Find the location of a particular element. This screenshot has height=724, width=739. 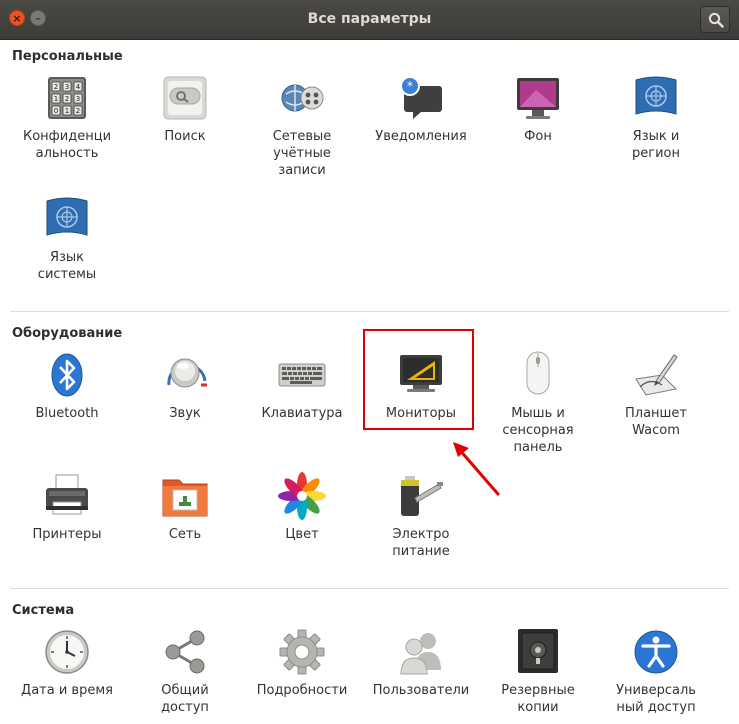

settings-item-label: Универсаль ный доступ is located at coordinates (656, 699).